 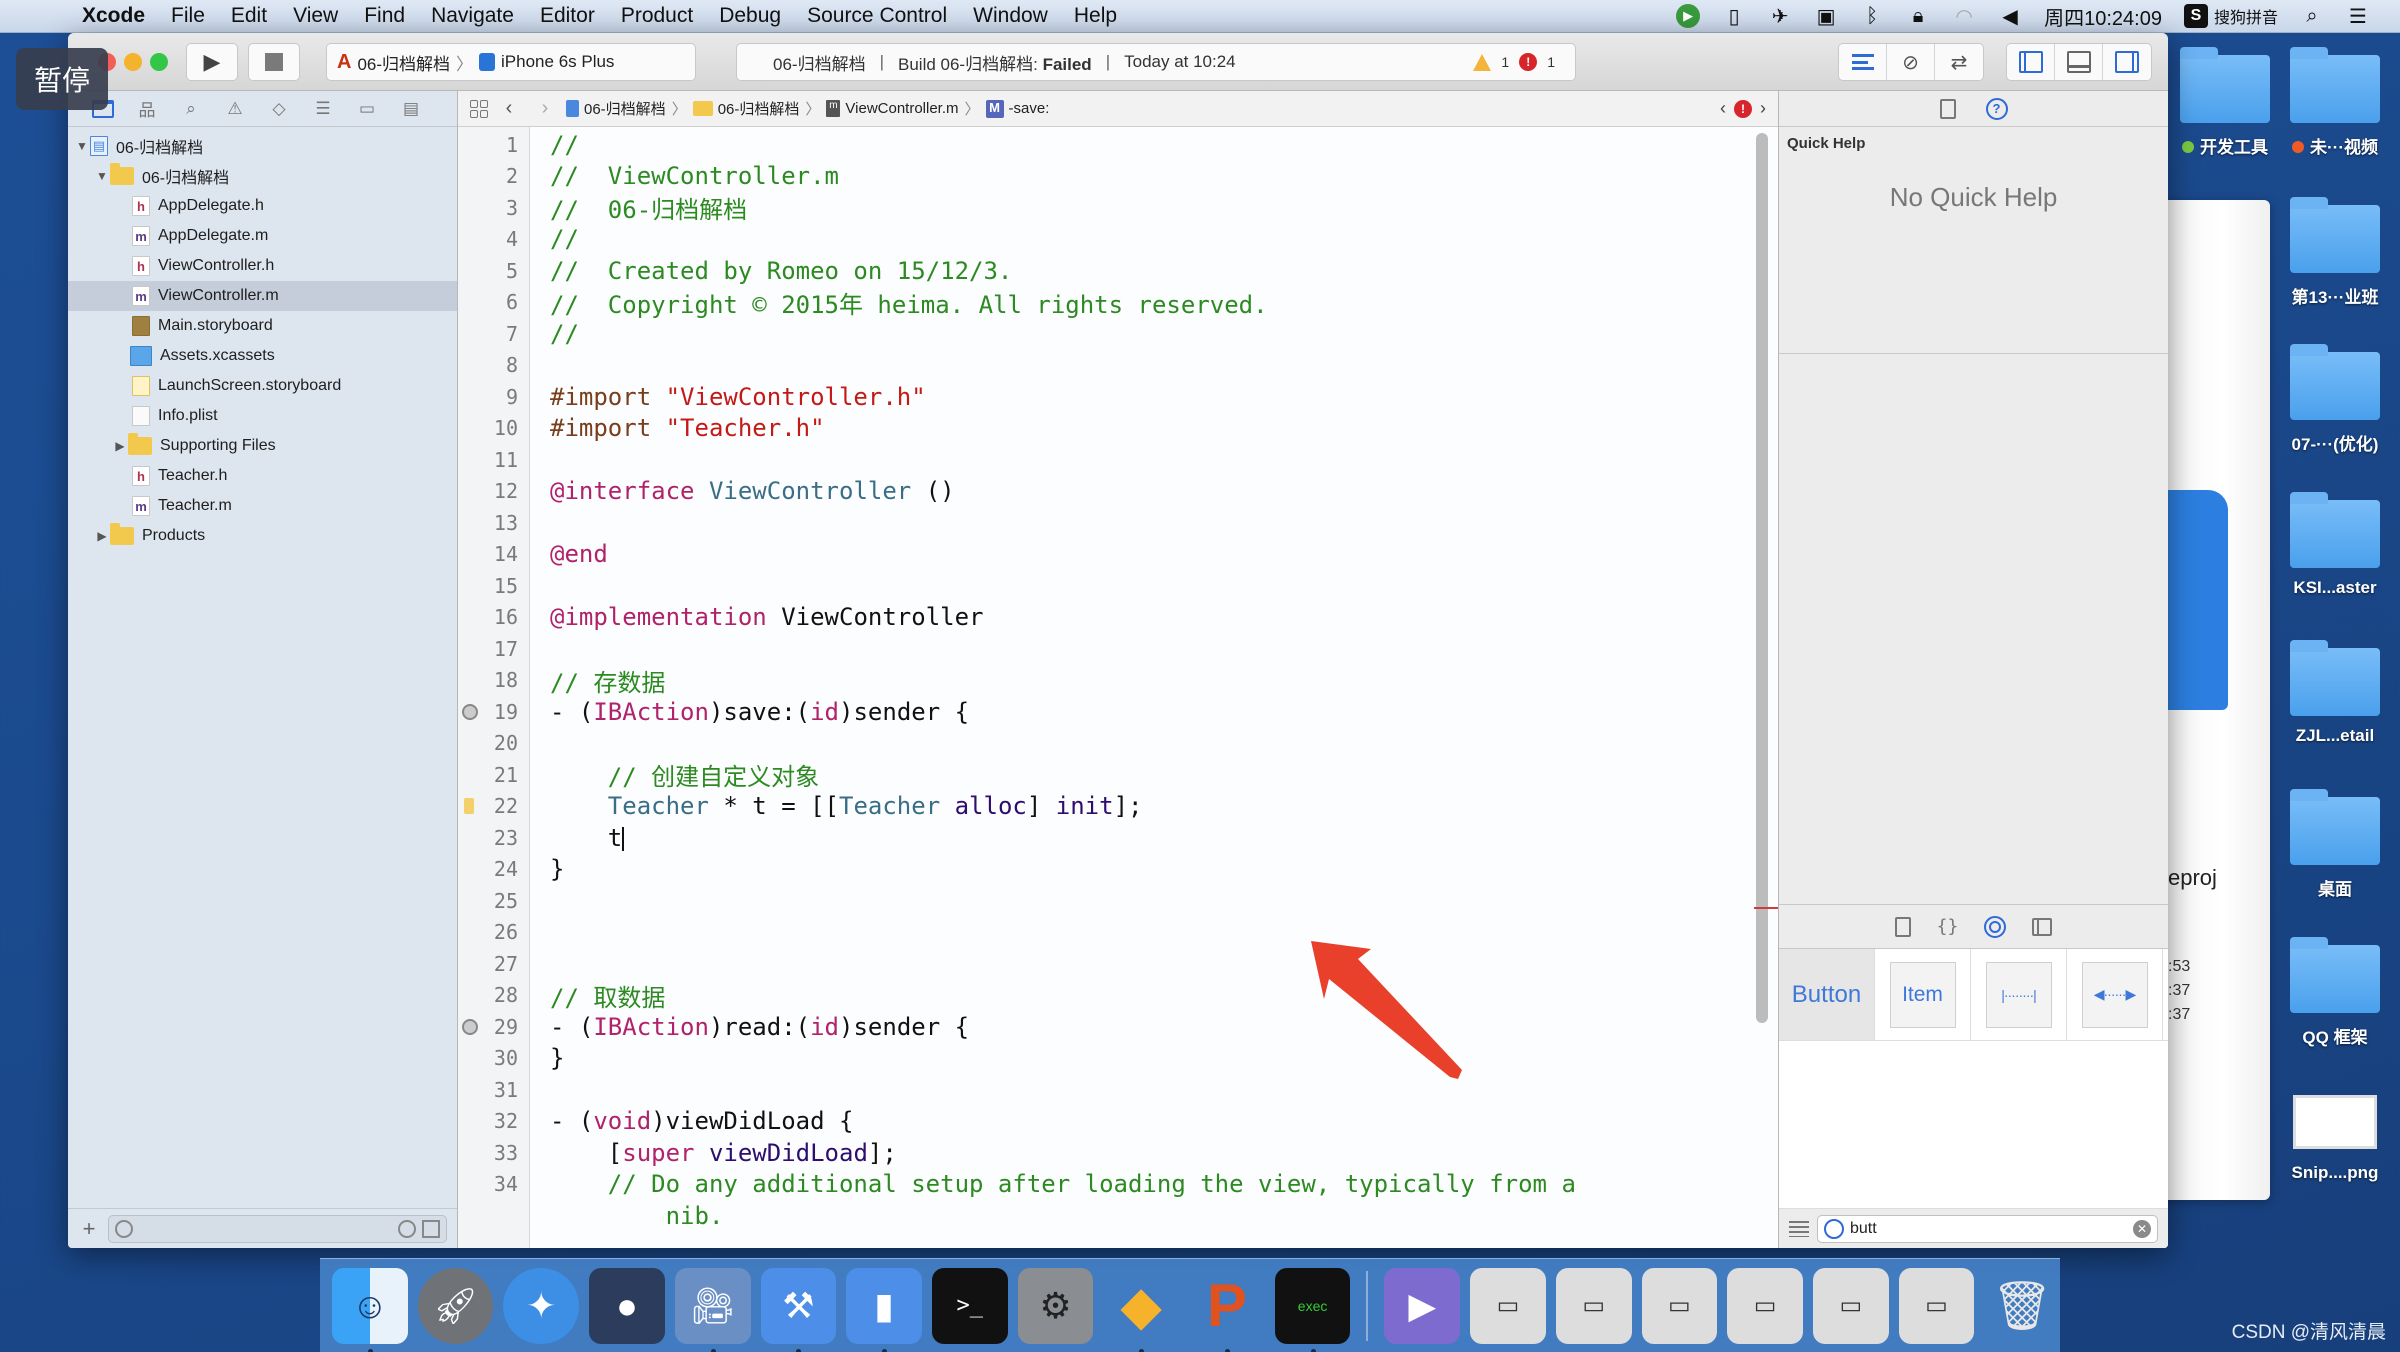 I want to click on tree-item-file-selected: m ViewController.m, so click(x=262, y=296).